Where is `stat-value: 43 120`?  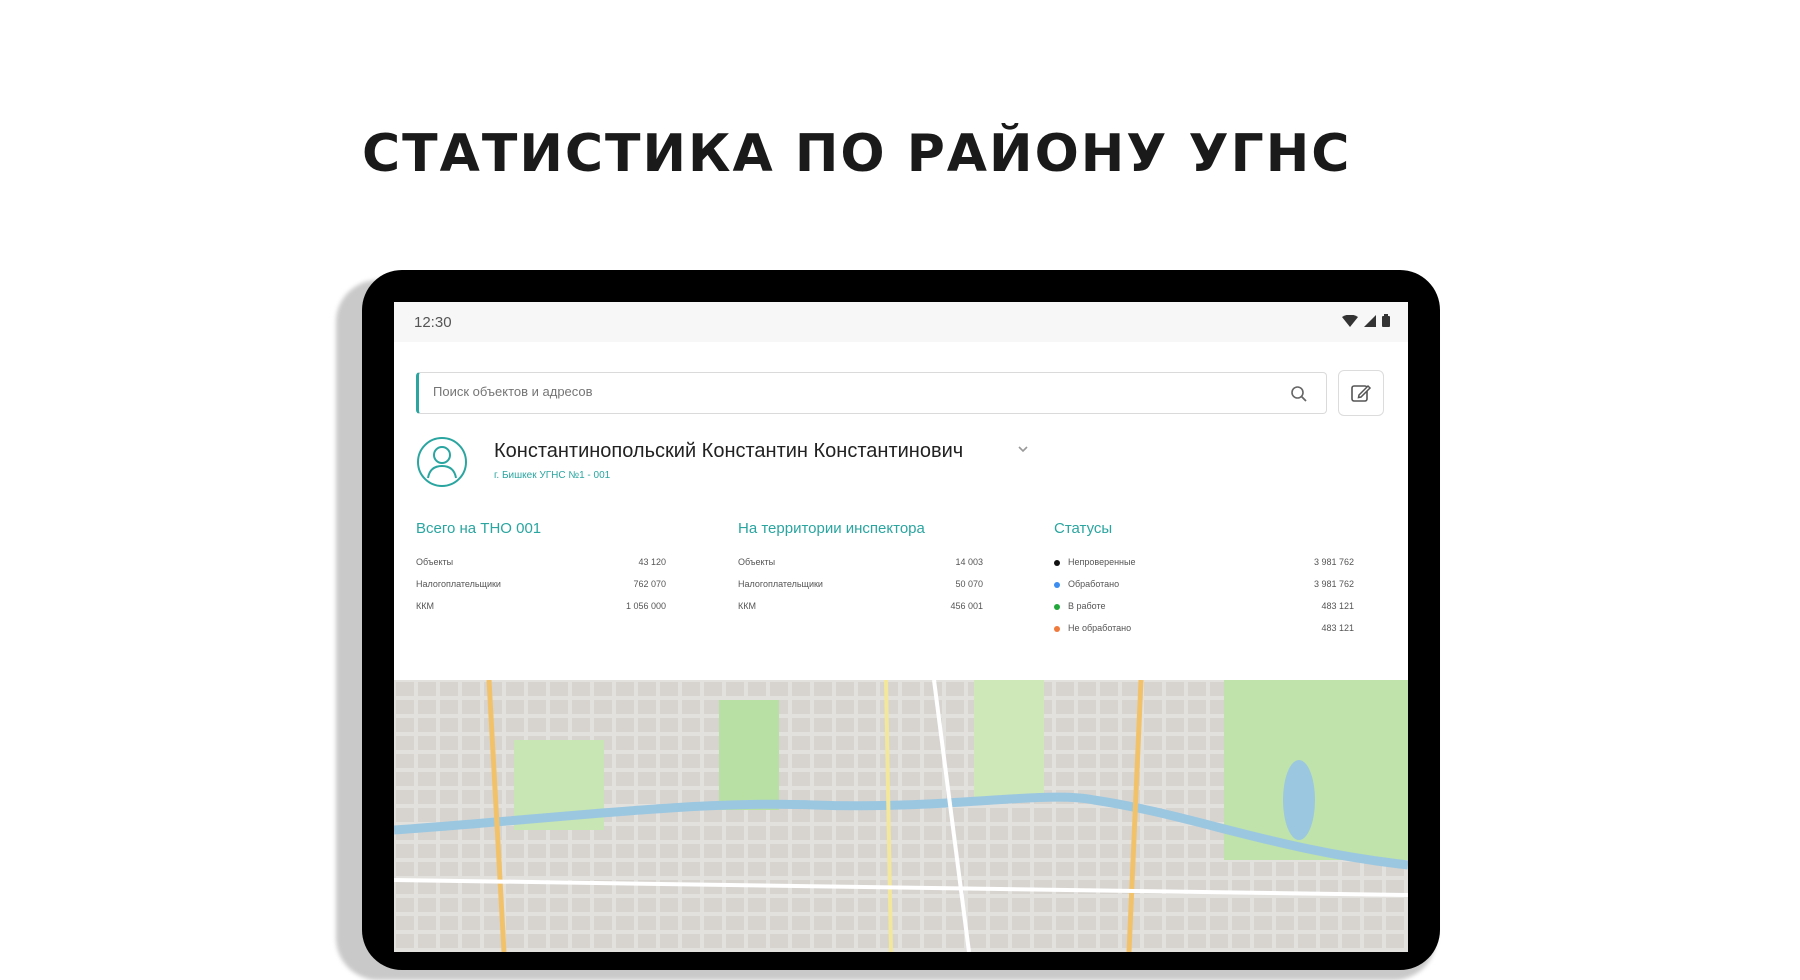 stat-value: 43 120 is located at coordinates (652, 562).